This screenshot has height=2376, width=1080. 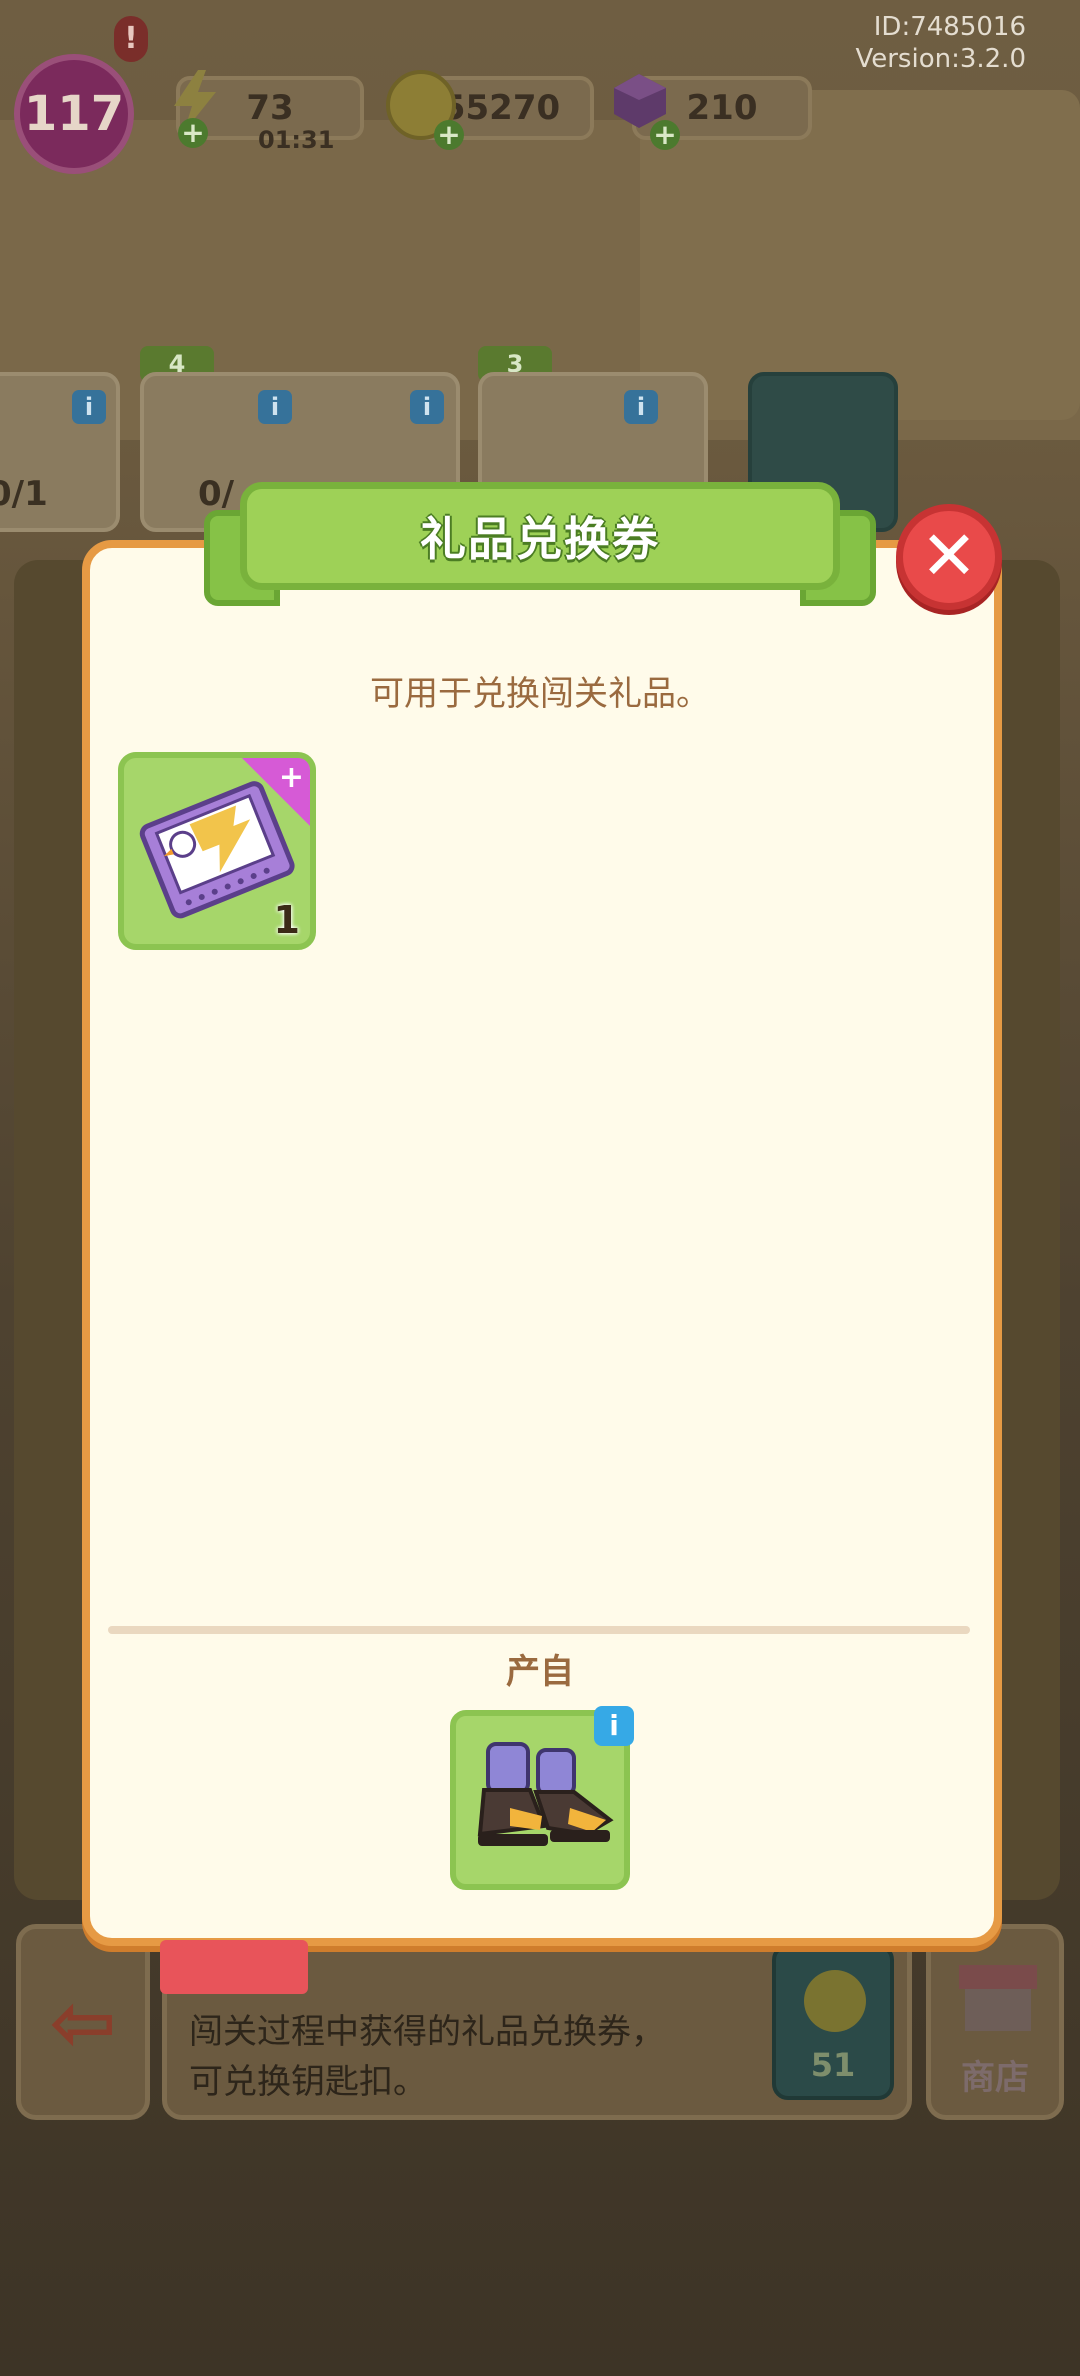 I want to click on level-number: 117, so click(x=74, y=114).